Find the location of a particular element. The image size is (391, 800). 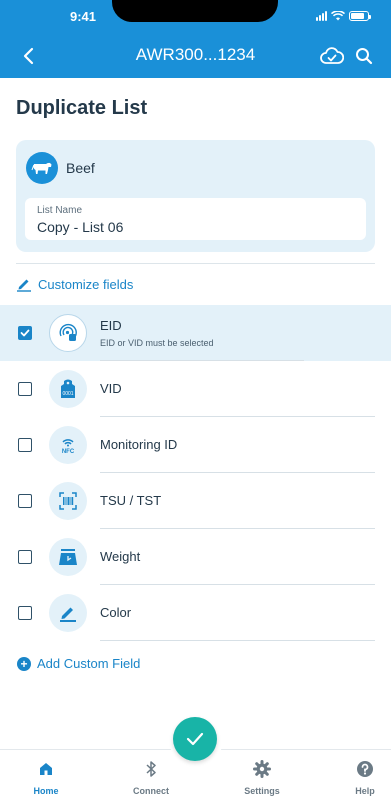

tab-settings: Settings is located at coordinates (262, 778).